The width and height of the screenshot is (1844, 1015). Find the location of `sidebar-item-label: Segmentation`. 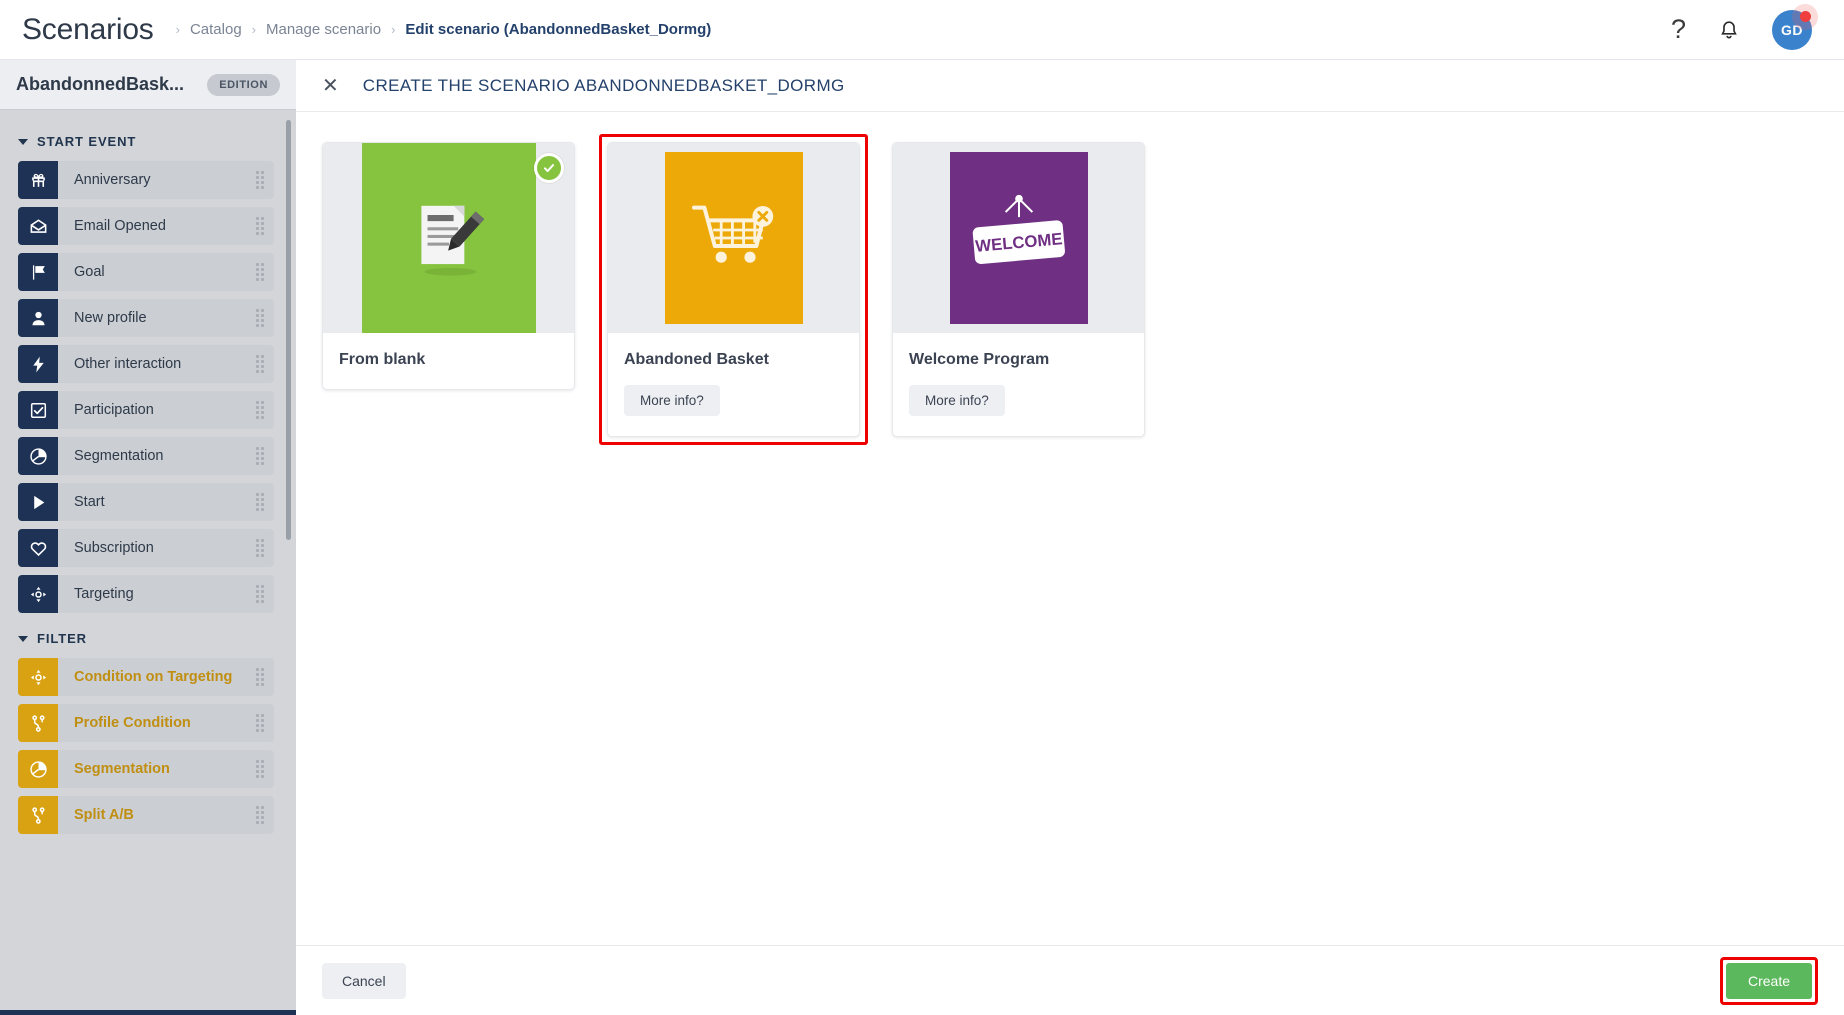

sidebar-item-label: Segmentation is located at coordinates (122, 769).